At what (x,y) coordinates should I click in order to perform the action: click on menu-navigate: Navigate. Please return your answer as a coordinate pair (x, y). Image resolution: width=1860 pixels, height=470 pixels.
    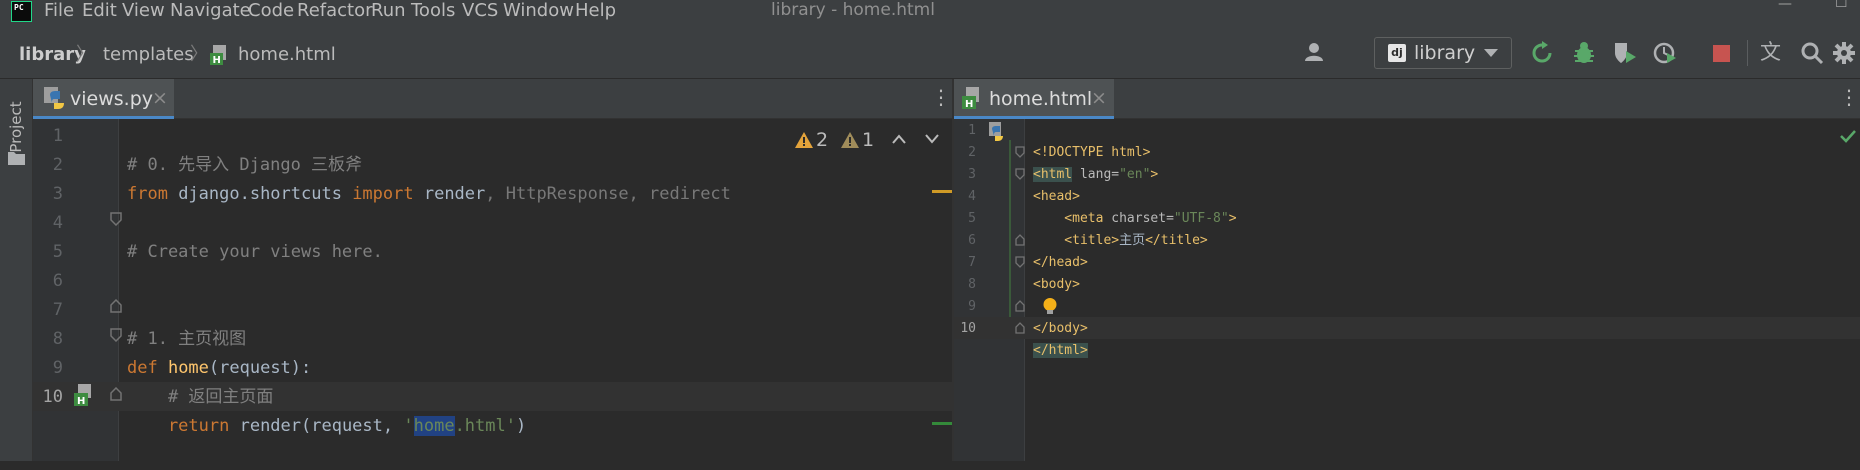
    Looking at the image, I should click on (210, 11).